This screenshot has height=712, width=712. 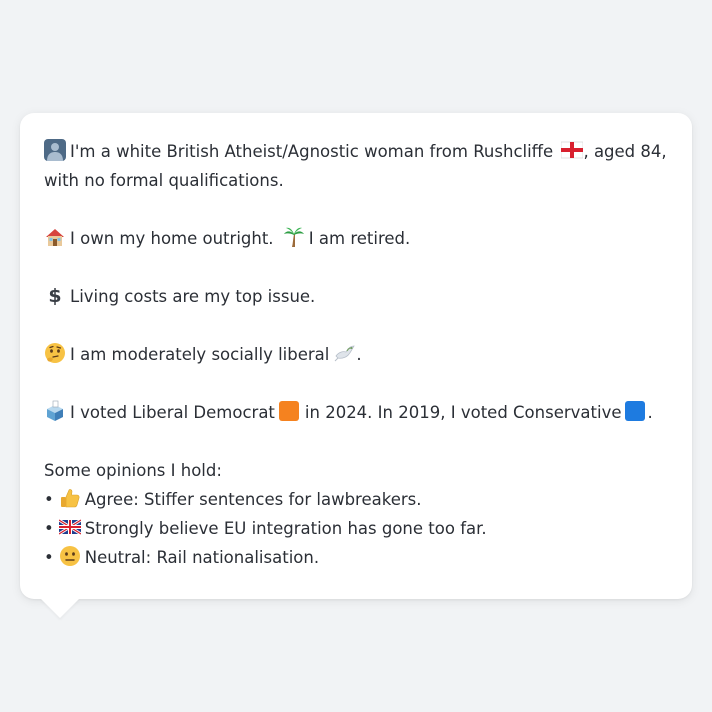 I want to click on house-icon, so click(x=55, y=237).